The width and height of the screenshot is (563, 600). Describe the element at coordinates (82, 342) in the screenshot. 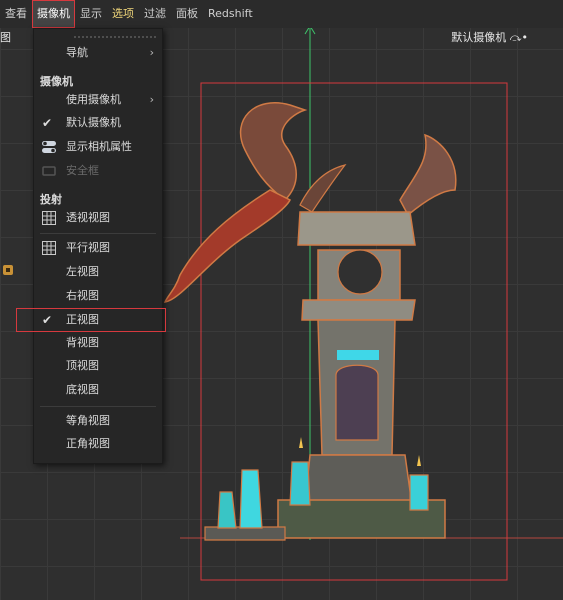

I see `back-view-label: 背视图` at that location.